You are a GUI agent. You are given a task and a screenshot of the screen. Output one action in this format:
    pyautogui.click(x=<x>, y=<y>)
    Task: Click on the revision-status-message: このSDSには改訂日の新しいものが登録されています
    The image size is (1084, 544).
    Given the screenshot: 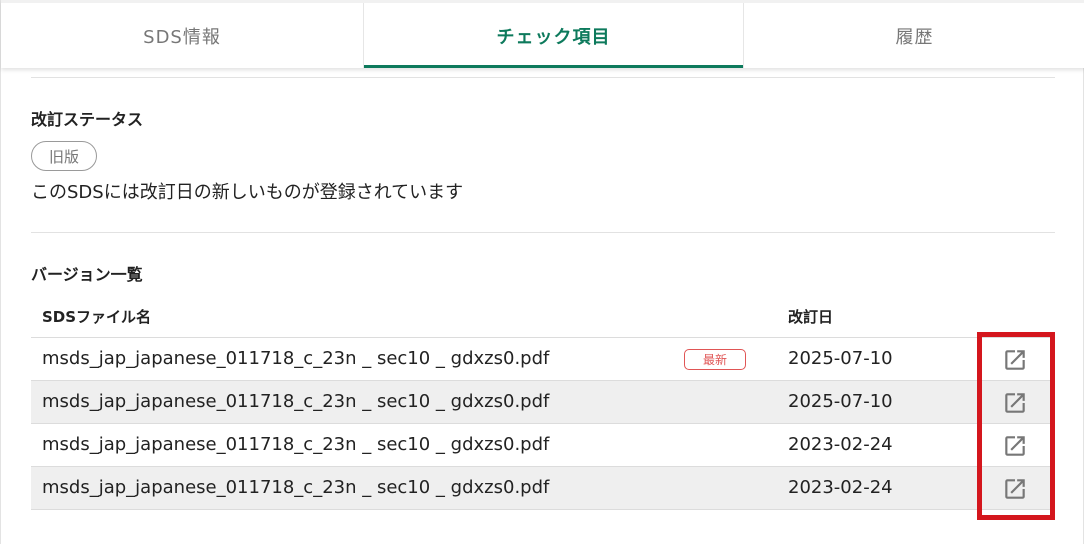 What is the action you would take?
    pyautogui.click(x=247, y=192)
    